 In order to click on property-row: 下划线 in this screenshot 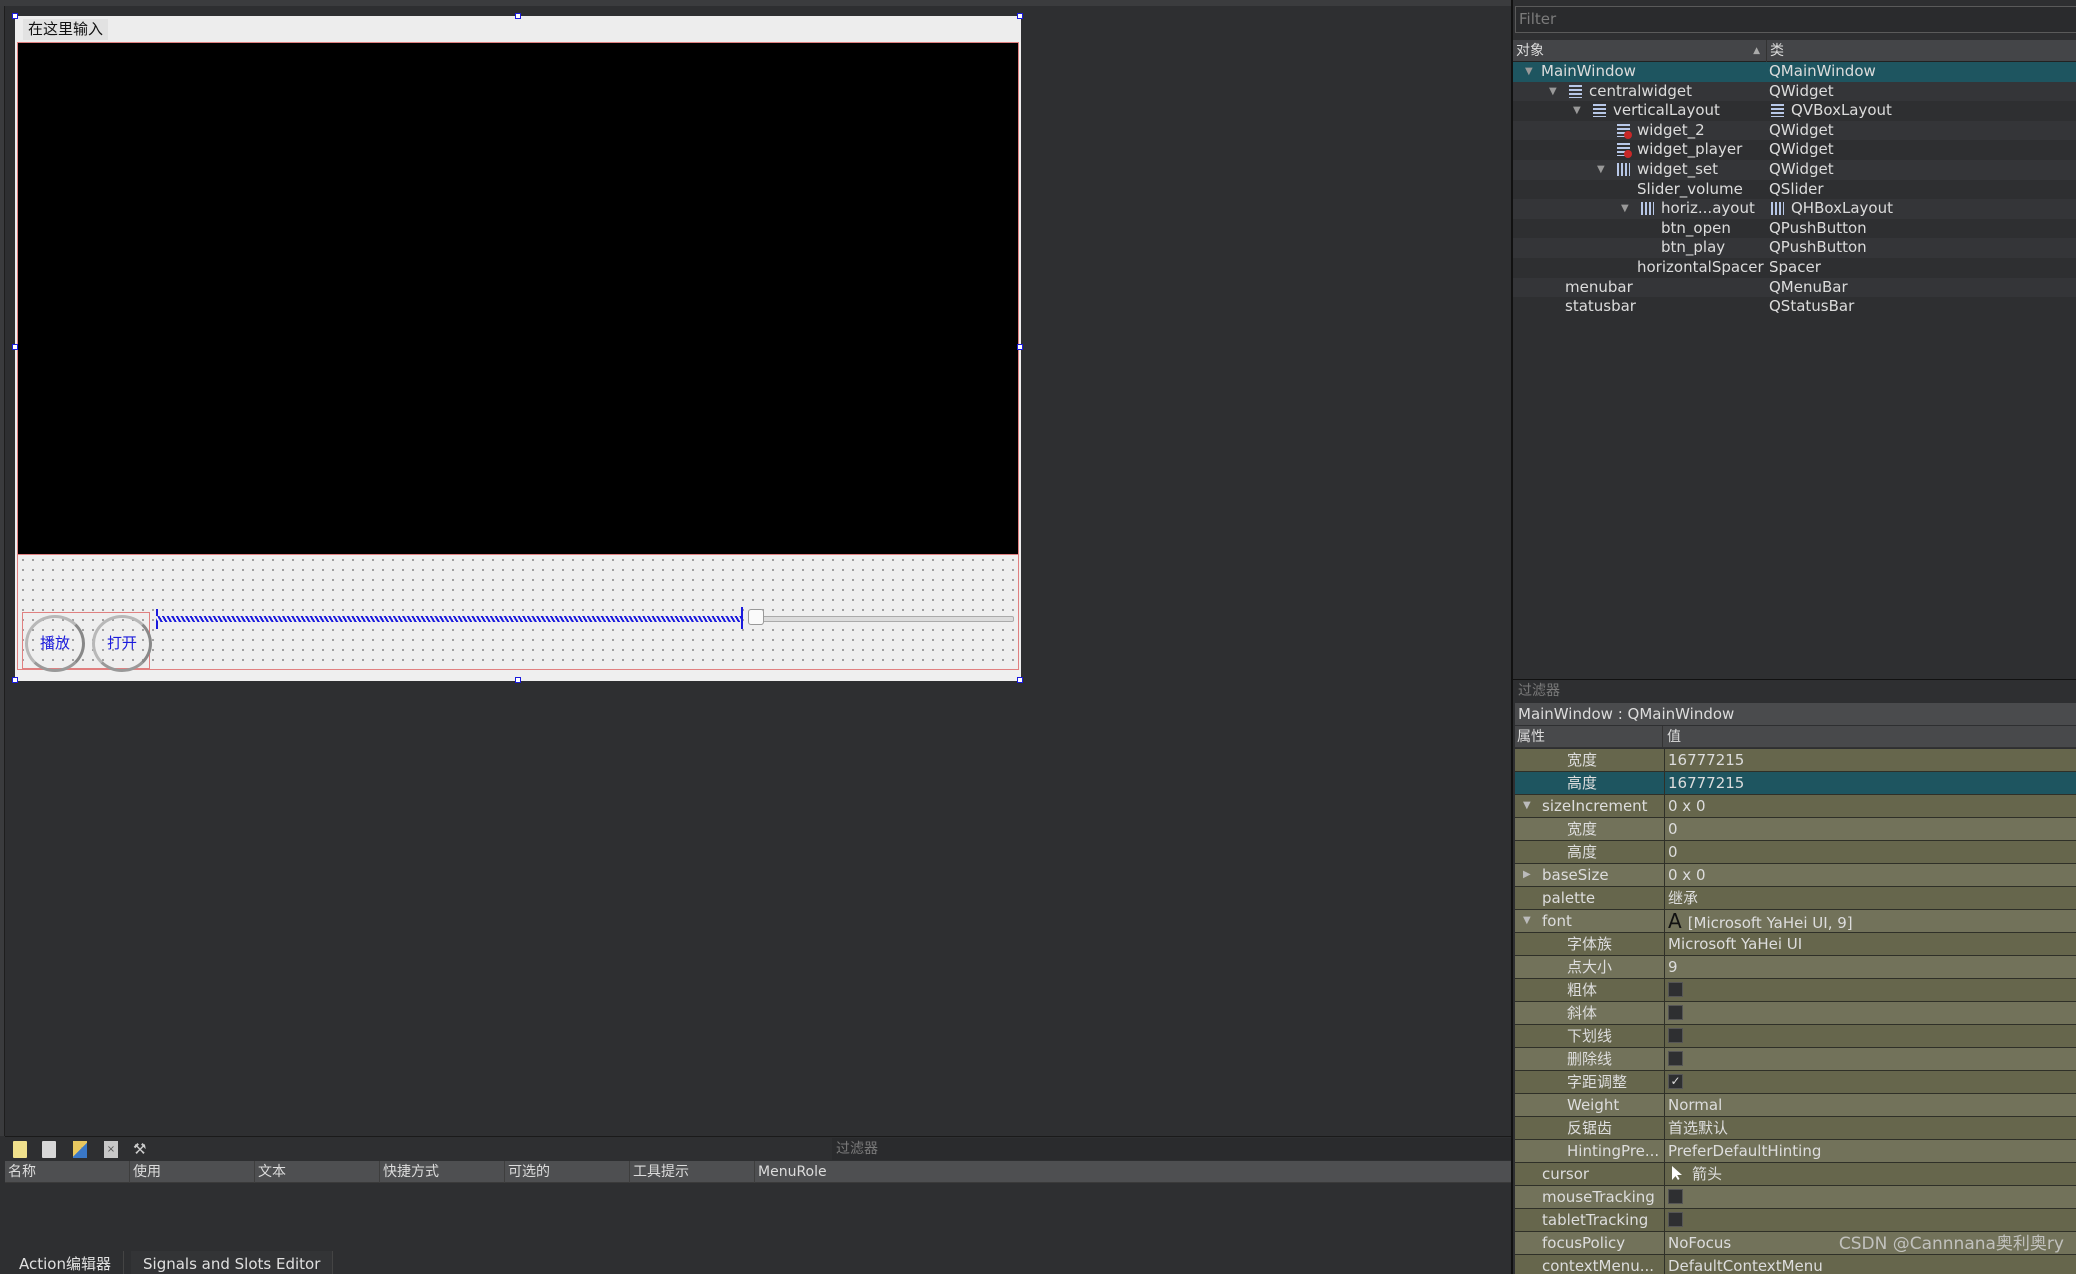, I will do `click(1795, 1036)`.